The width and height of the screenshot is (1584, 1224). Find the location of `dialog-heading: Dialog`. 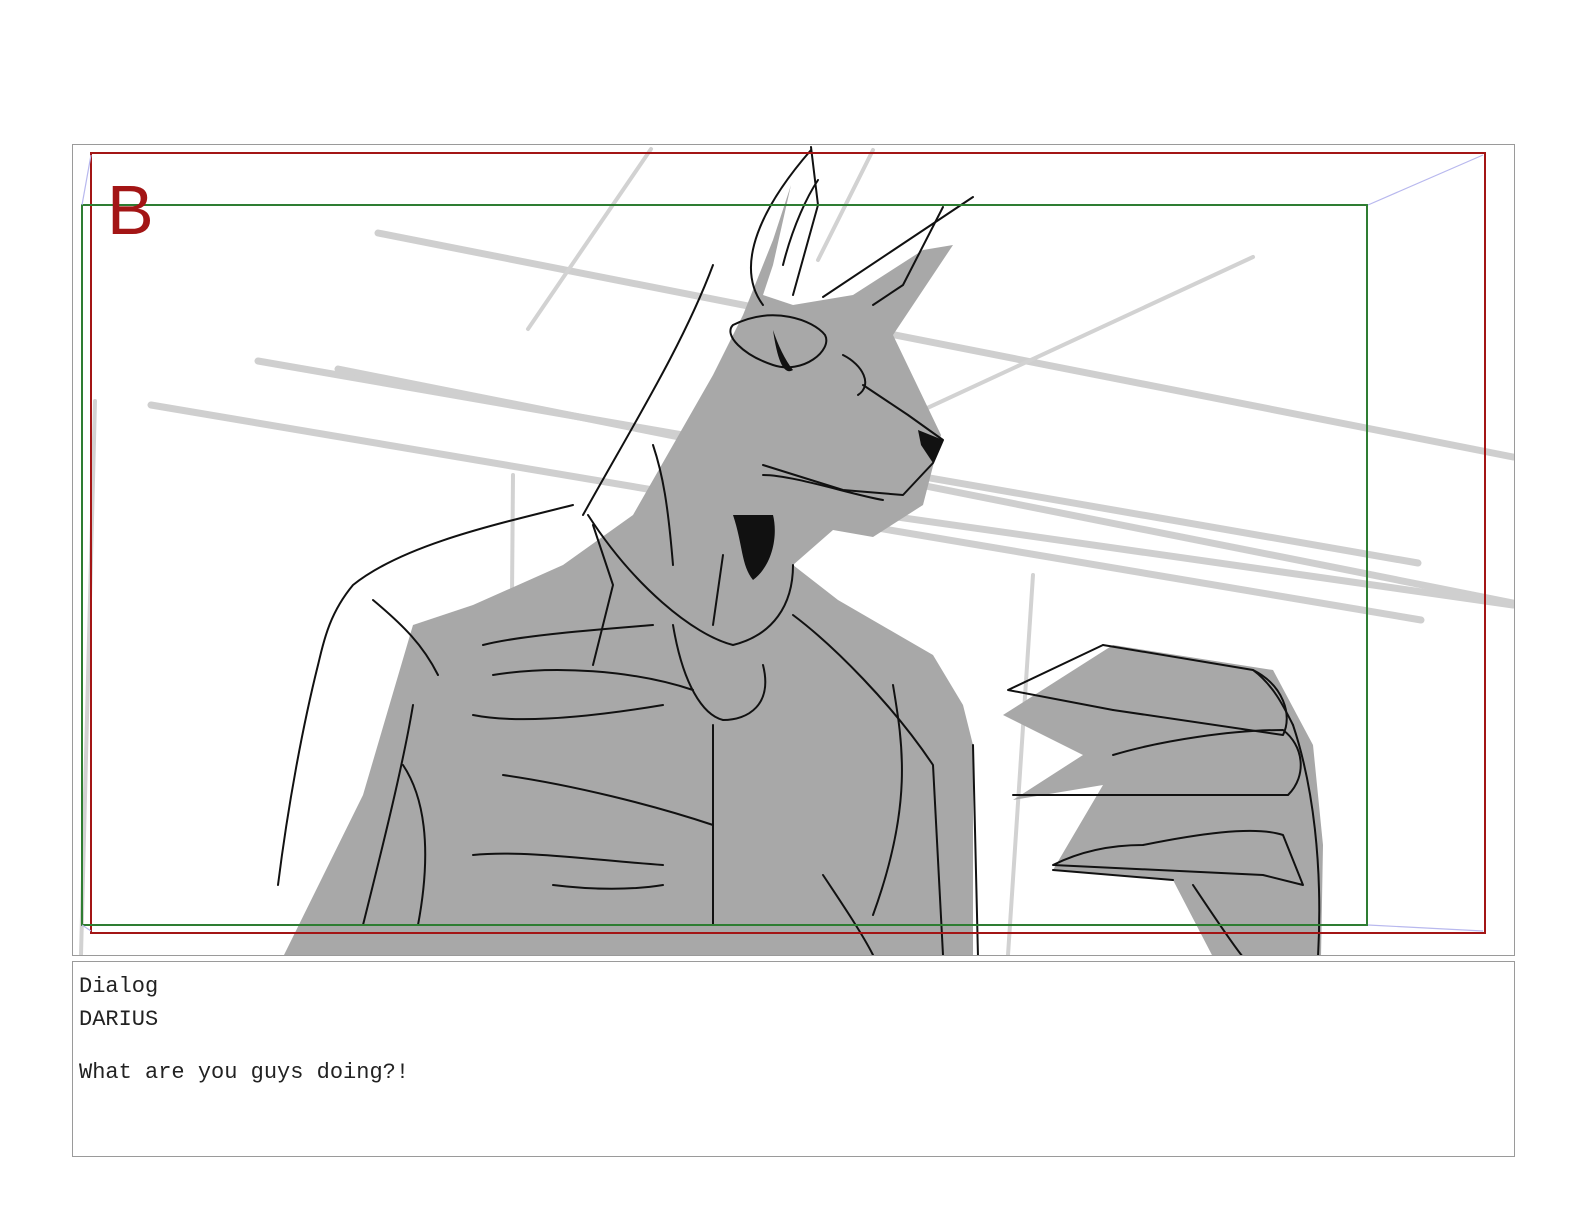

dialog-heading: Dialog is located at coordinates (119, 986).